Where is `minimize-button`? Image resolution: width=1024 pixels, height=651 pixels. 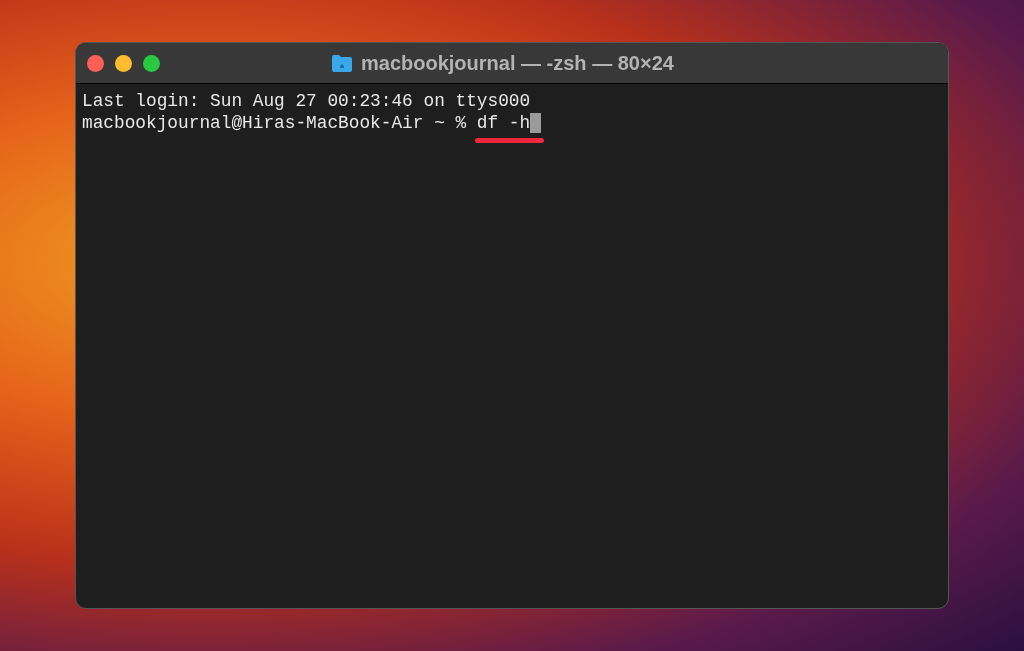
minimize-button is located at coordinates (123, 63).